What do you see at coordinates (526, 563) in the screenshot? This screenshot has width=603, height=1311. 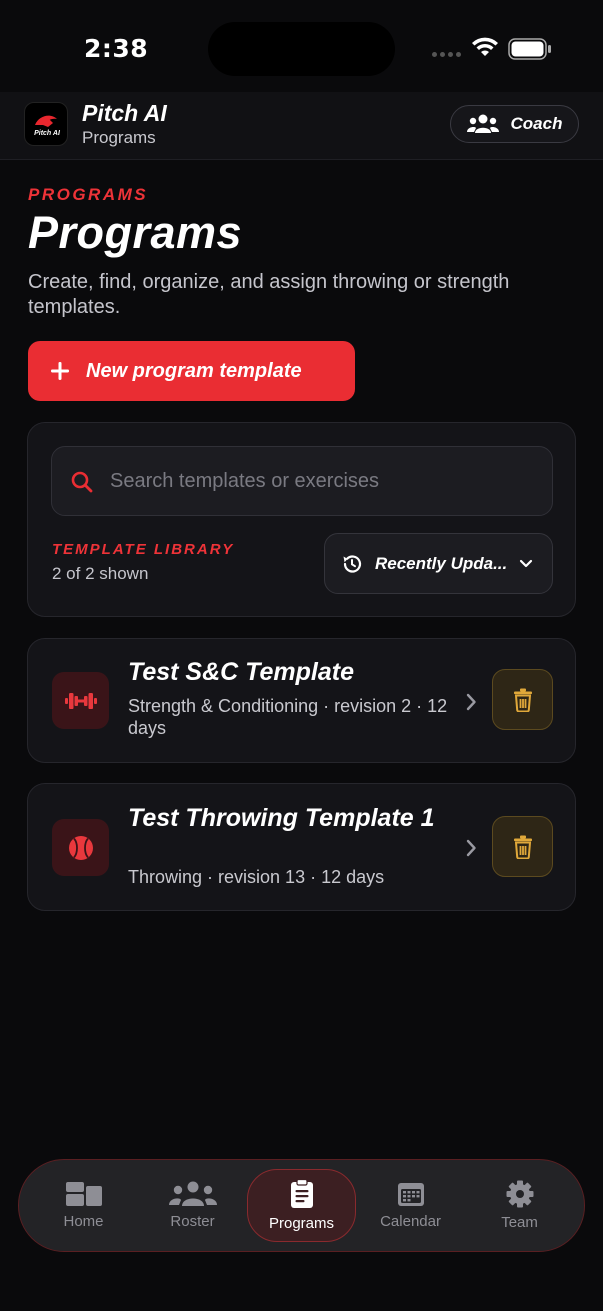 I see `chevron-down-icon` at bounding box center [526, 563].